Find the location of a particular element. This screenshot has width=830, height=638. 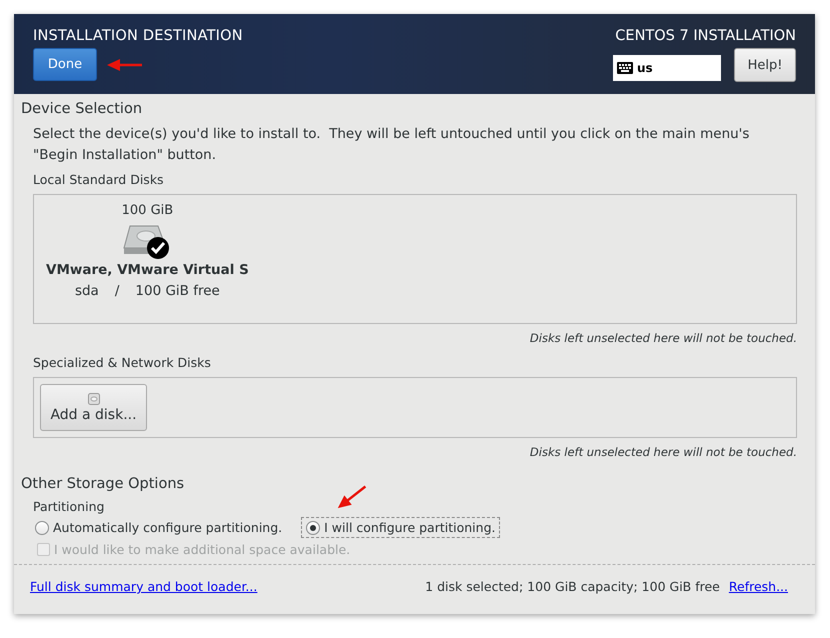

screen-title: INSTALLATION DESTINATION is located at coordinates (138, 36).